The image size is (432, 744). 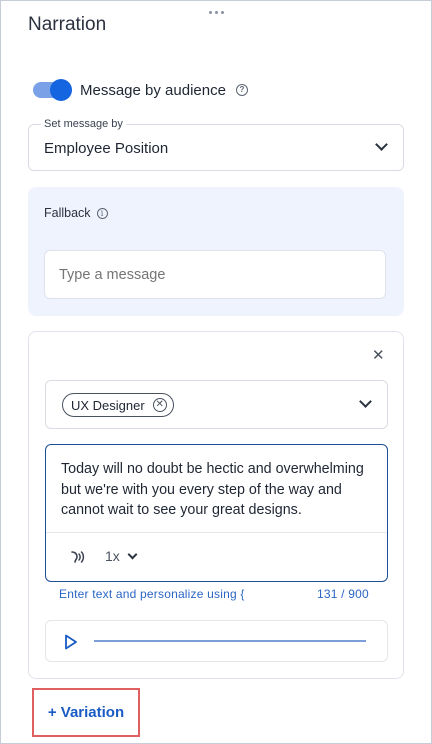 What do you see at coordinates (241, 90) in the screenshot?
I see `question-circle-icon: ?` at bounding box center [241, 90].